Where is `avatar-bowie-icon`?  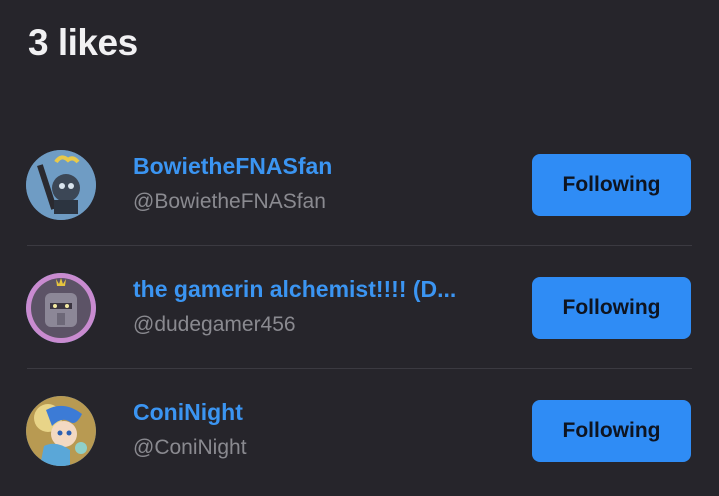 avatar-bowie-icon is located at coordinates (61, 185).